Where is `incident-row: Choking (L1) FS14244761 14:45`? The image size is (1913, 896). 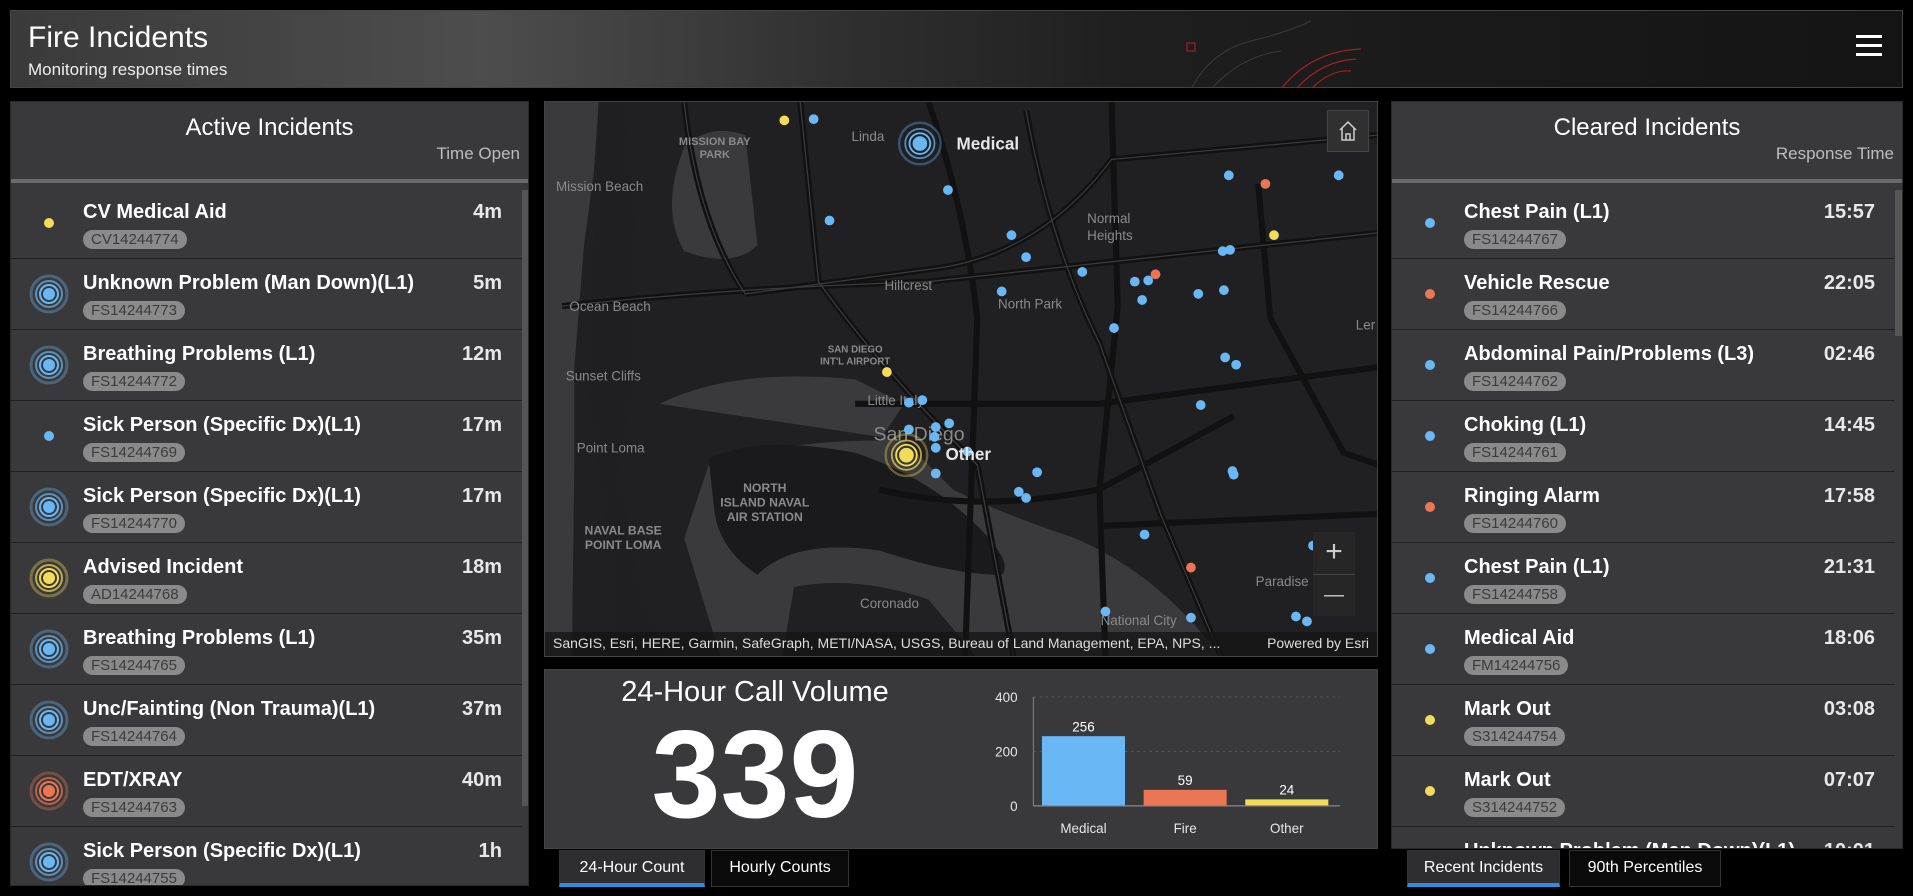 incident-row: Choking (L1) FS14244761 14:45 is located at coordinates (1643, 436).